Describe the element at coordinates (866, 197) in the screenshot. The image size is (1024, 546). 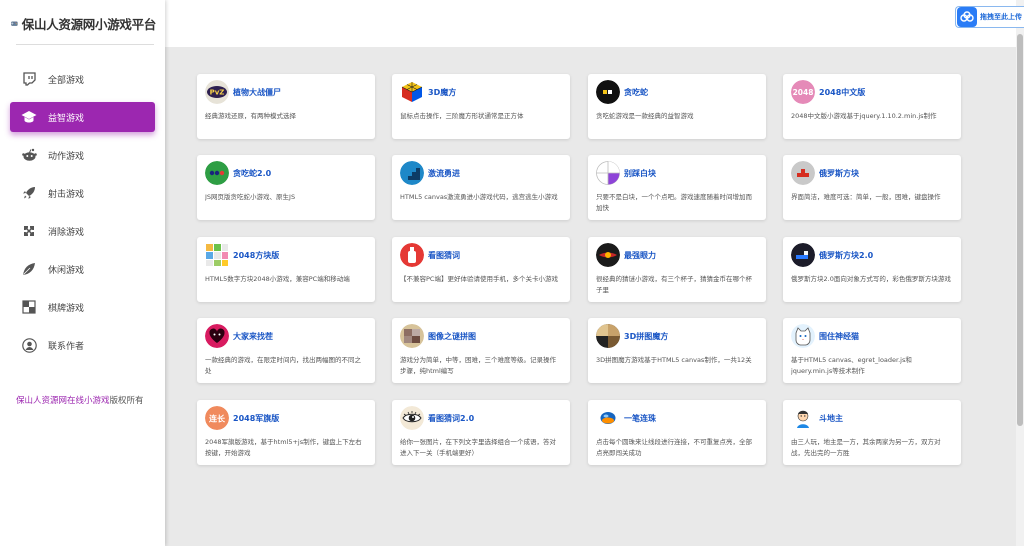
I see `game-desc: 界面简洁，难度可选：简单，一般，困难，键盘操作` at that location.